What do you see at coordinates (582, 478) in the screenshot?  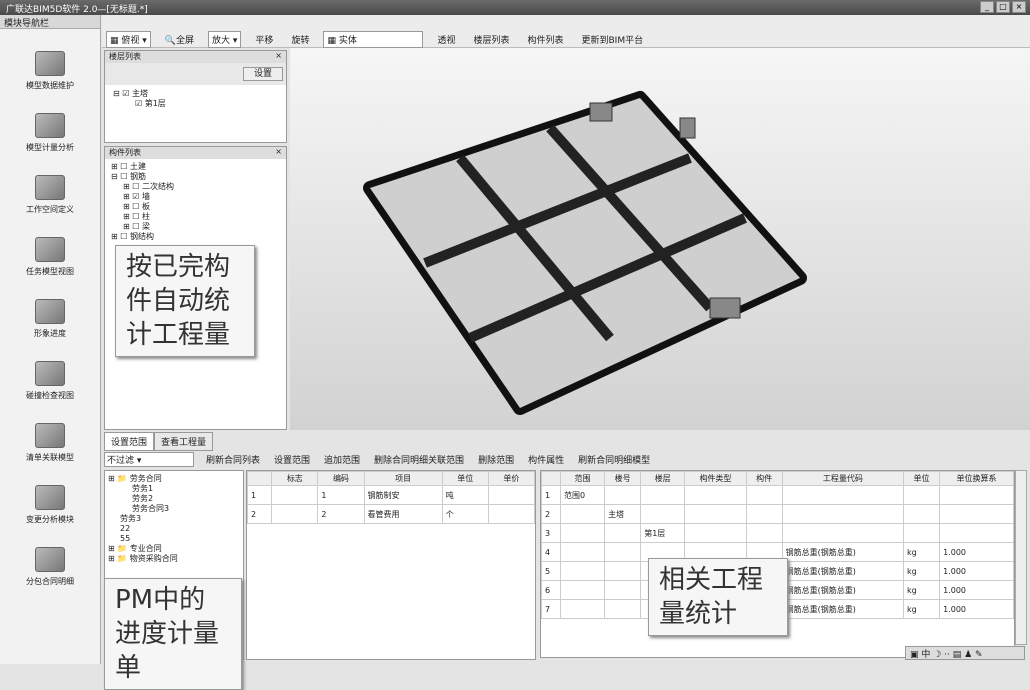 I see `column-header: 范围` at bounding box center [582, 478].